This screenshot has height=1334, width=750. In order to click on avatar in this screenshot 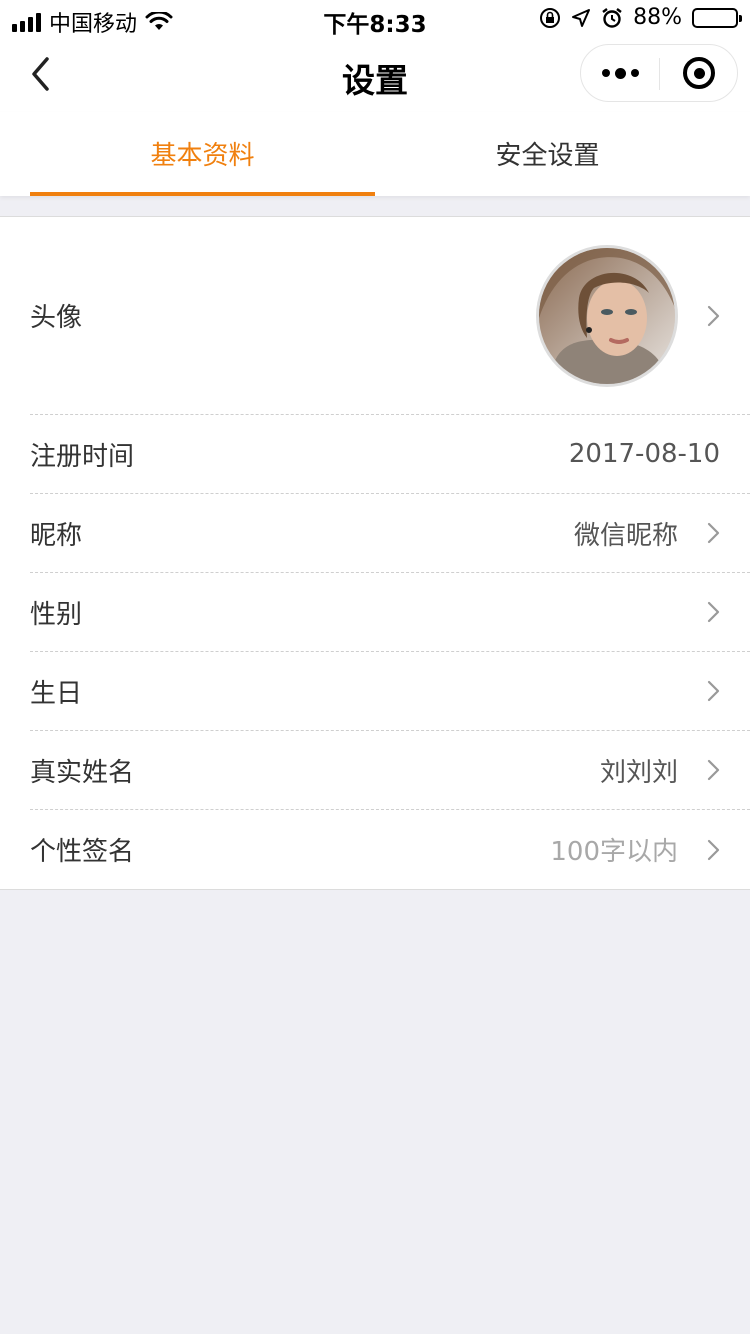, I will do `click(607, 316)`.